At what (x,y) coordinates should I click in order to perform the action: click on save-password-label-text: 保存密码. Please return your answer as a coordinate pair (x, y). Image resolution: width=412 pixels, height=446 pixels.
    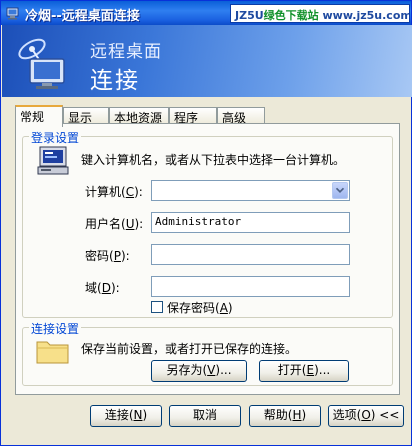
    Looking at the image, I should click on (191, 308).